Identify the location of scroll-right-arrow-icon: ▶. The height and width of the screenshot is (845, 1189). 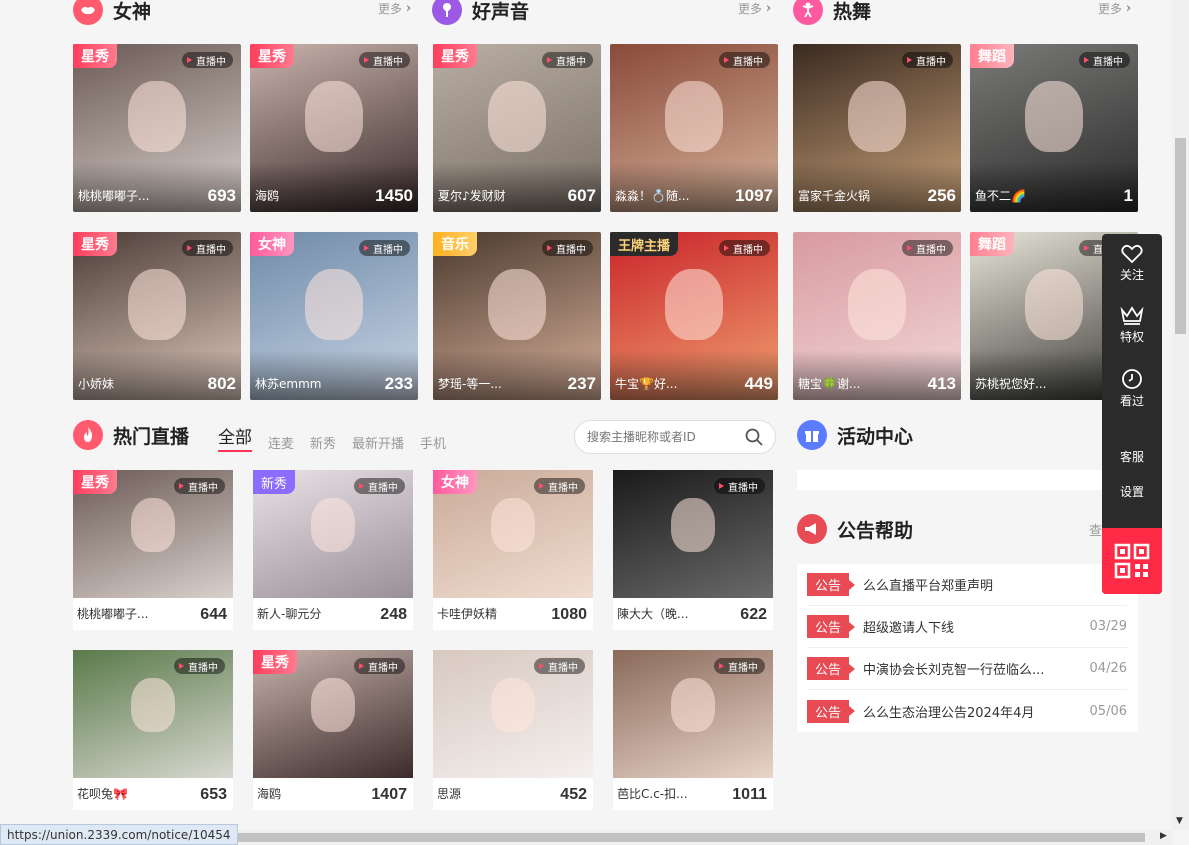
(1163, 836).